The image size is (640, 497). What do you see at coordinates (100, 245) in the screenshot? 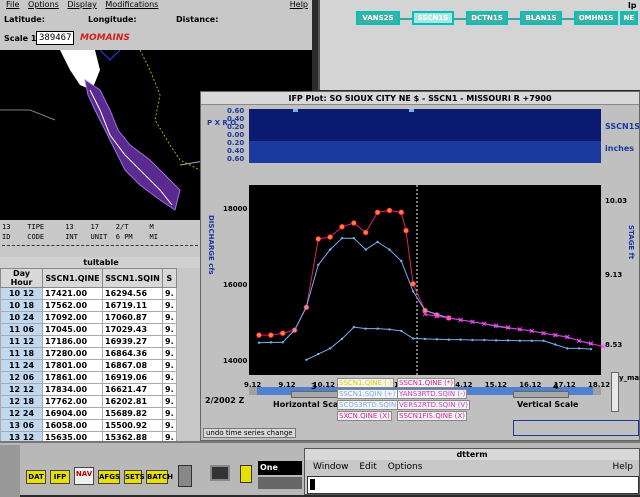
I see `strip-divider` at bounding box center [100, 245].